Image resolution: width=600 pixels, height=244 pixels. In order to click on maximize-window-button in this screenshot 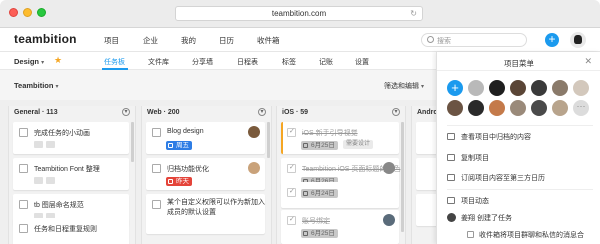, I will do `click(41, 12)`.